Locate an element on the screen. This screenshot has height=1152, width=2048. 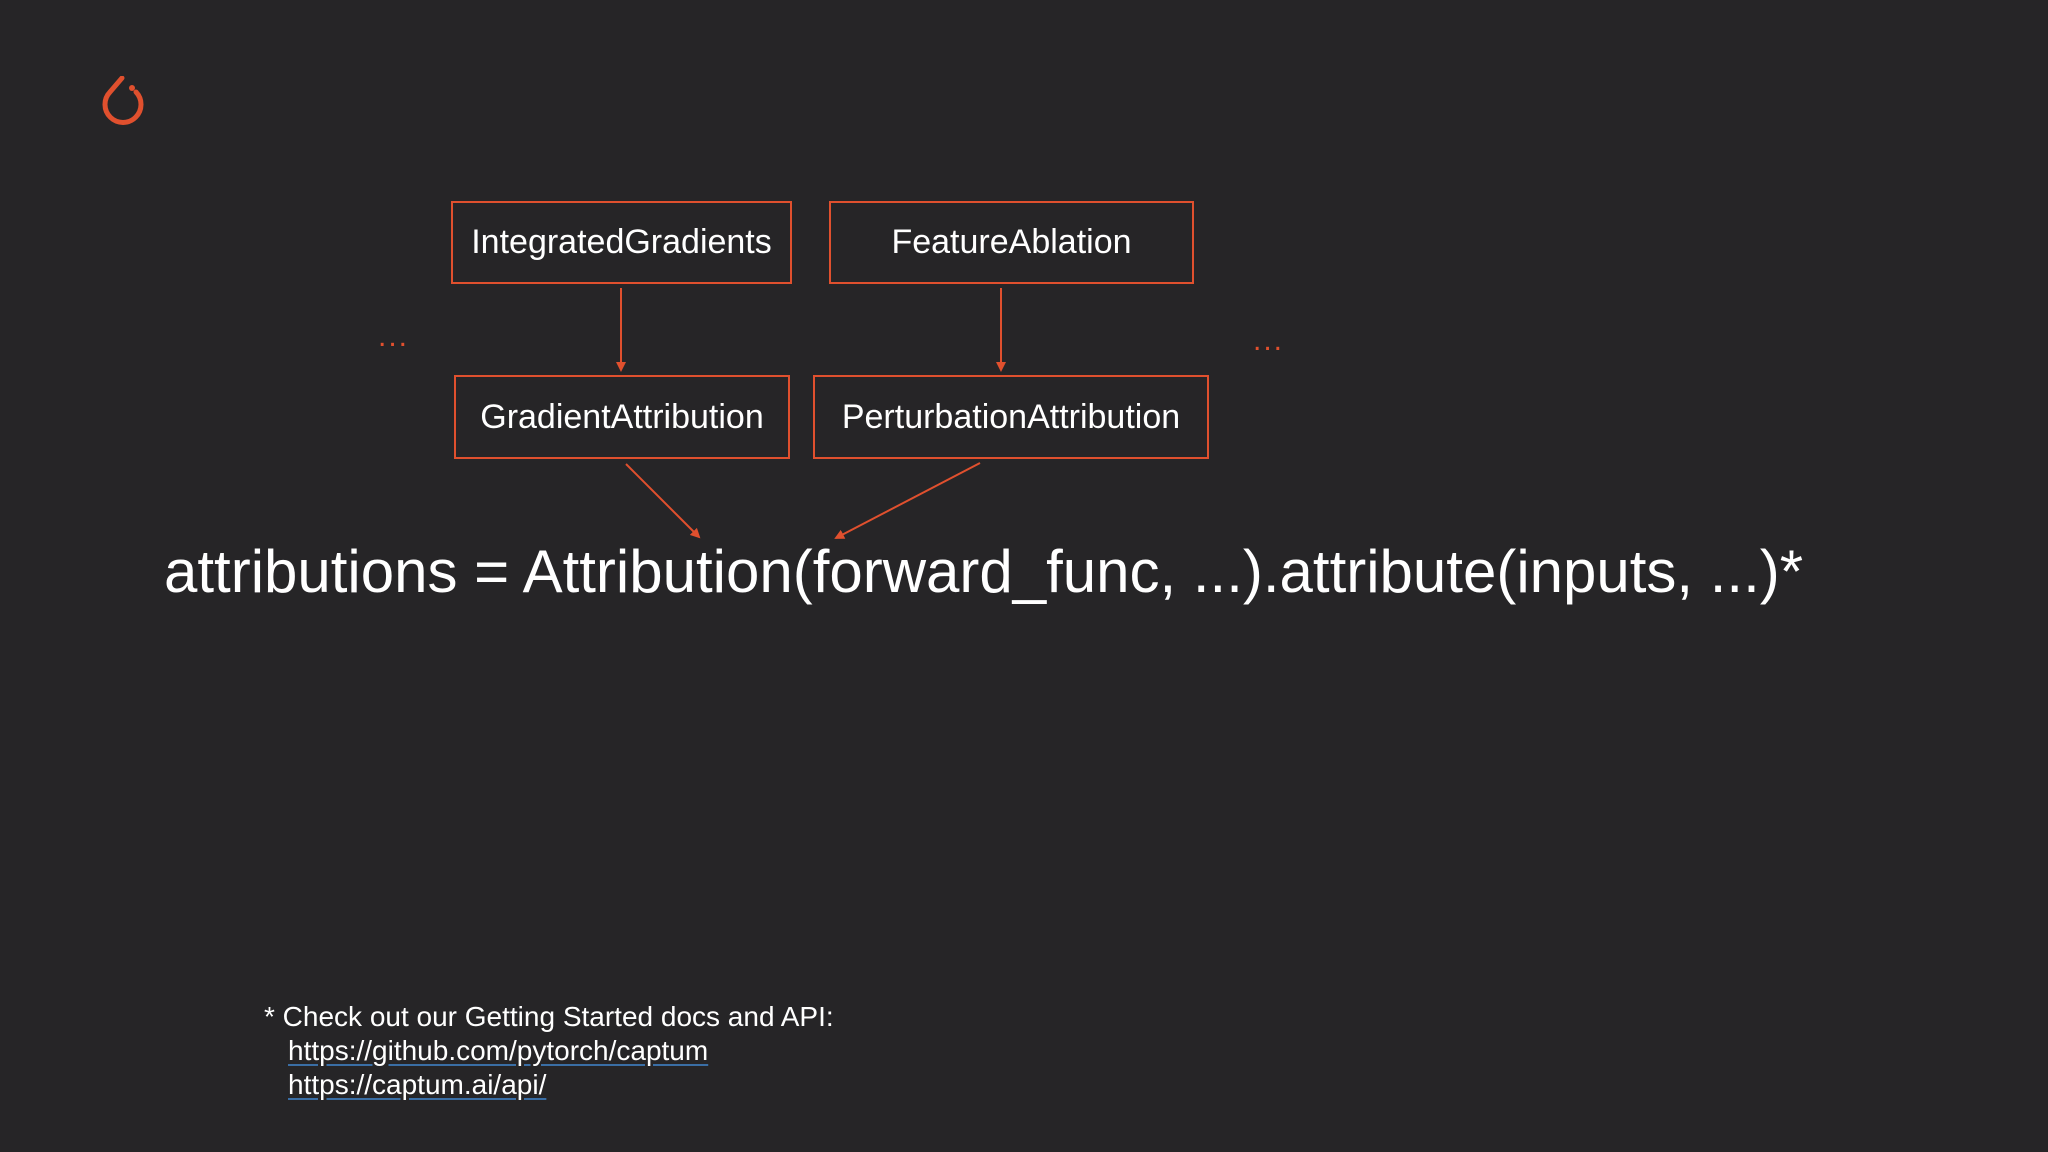
feature-ablation-label: FeatureAblation is located at coordinates (1011, 242).